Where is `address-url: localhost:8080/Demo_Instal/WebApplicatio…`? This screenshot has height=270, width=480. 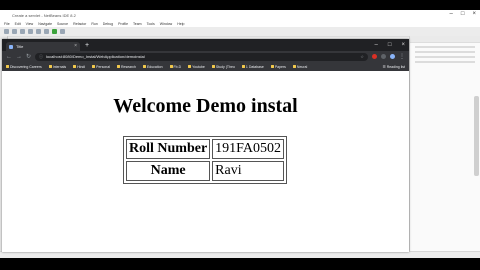 address-url: localhost:8080/Demo_Instal/WebApplicatio… is located at coordinates (95, 56).